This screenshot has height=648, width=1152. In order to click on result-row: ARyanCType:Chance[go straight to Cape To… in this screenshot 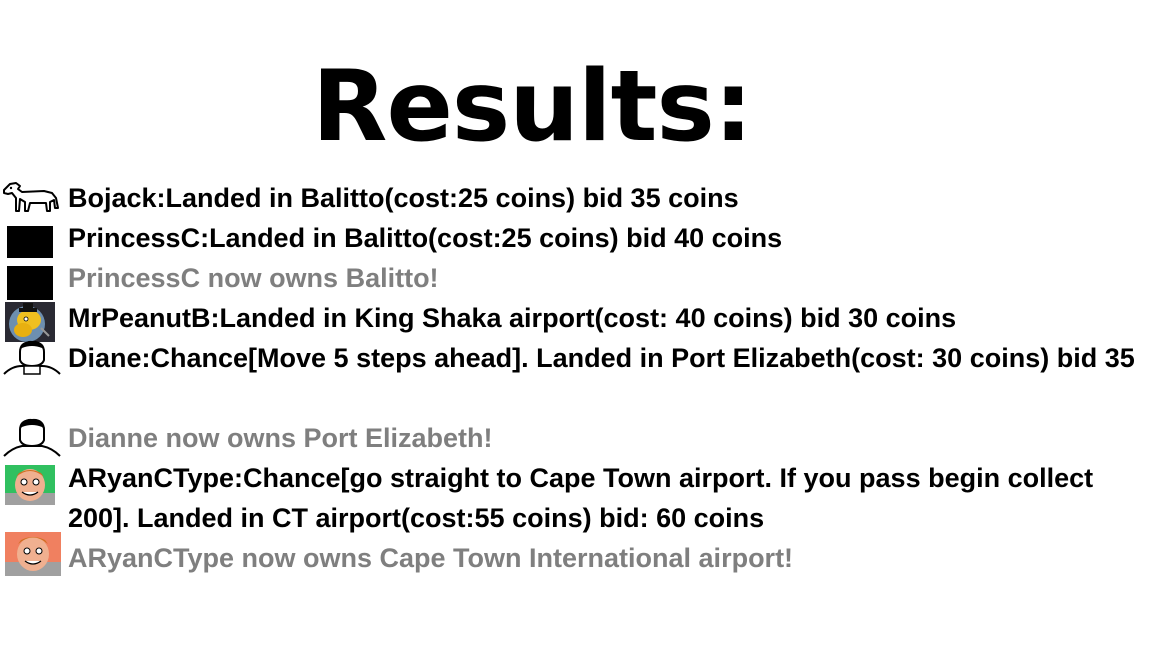, I will do `click(576, 498)`.